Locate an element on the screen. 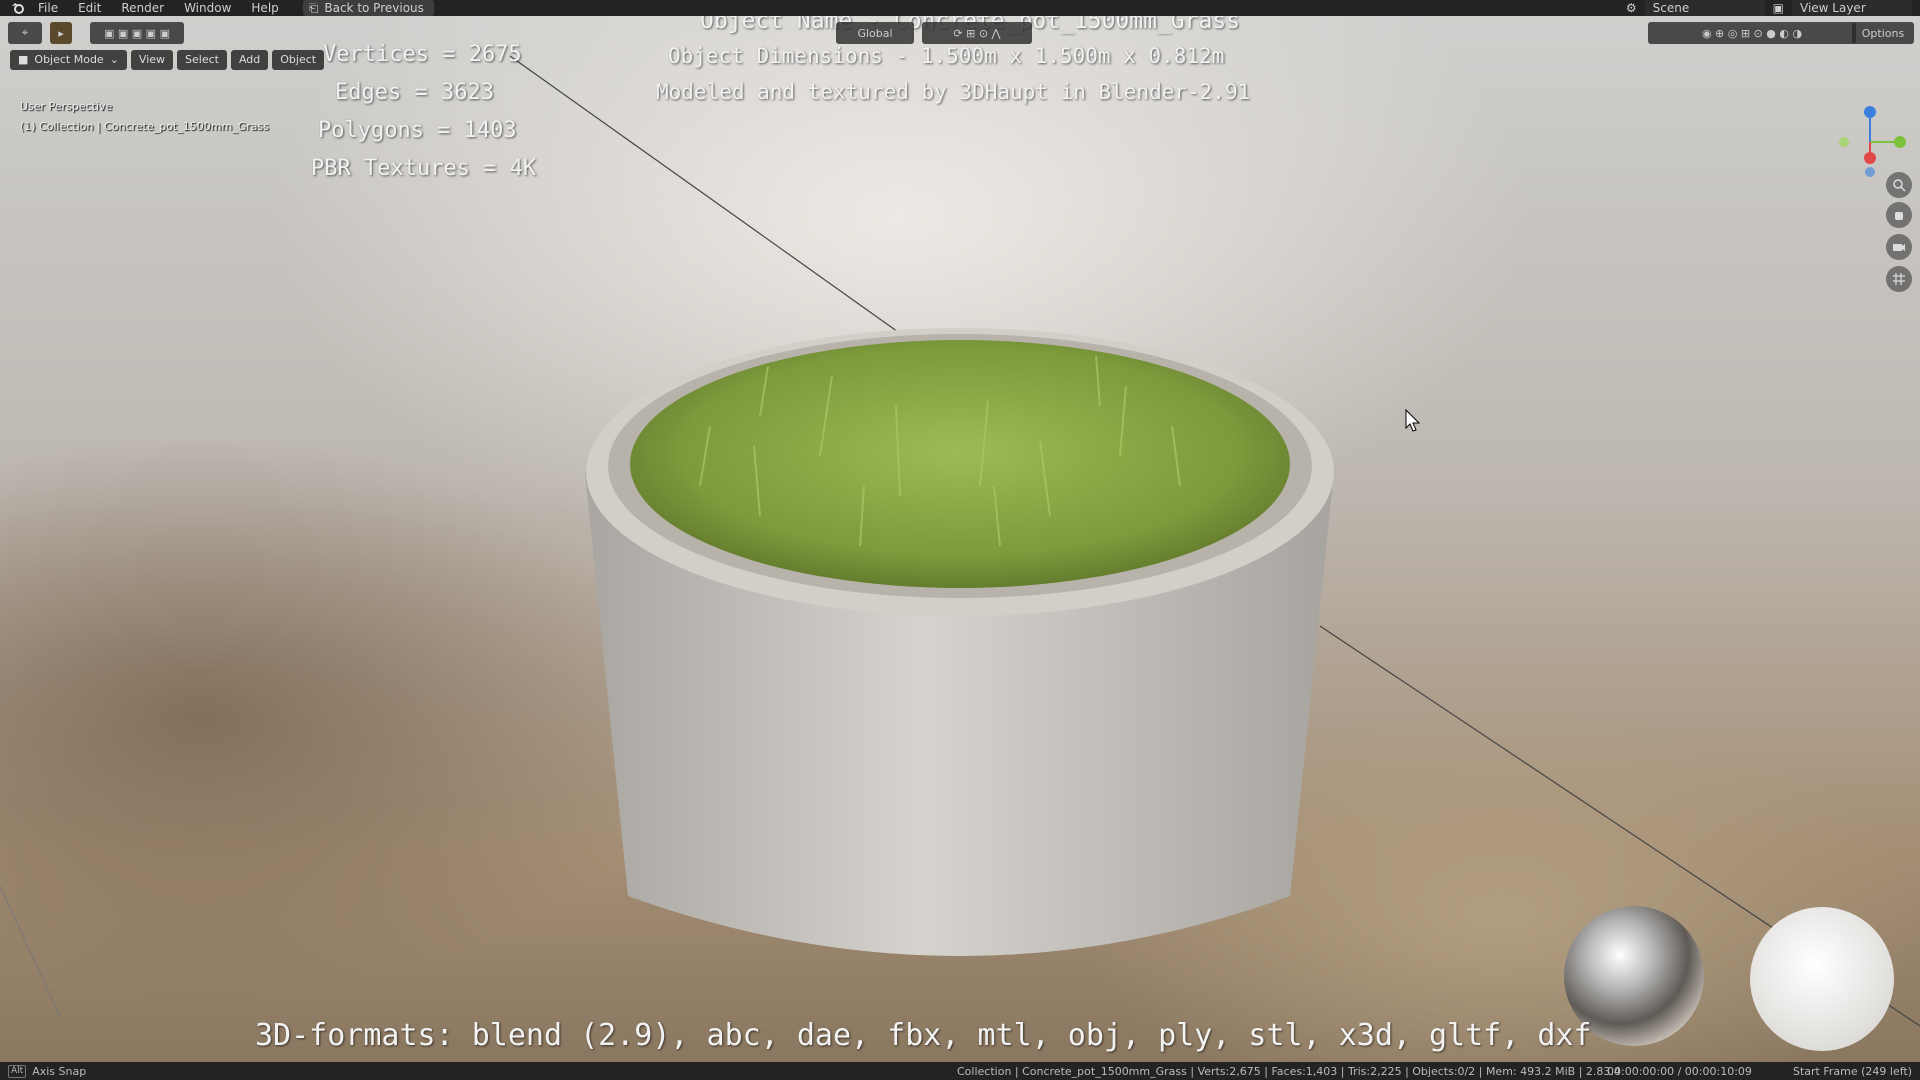  grid-toggle-icon is located at coordinates (1899, 279).